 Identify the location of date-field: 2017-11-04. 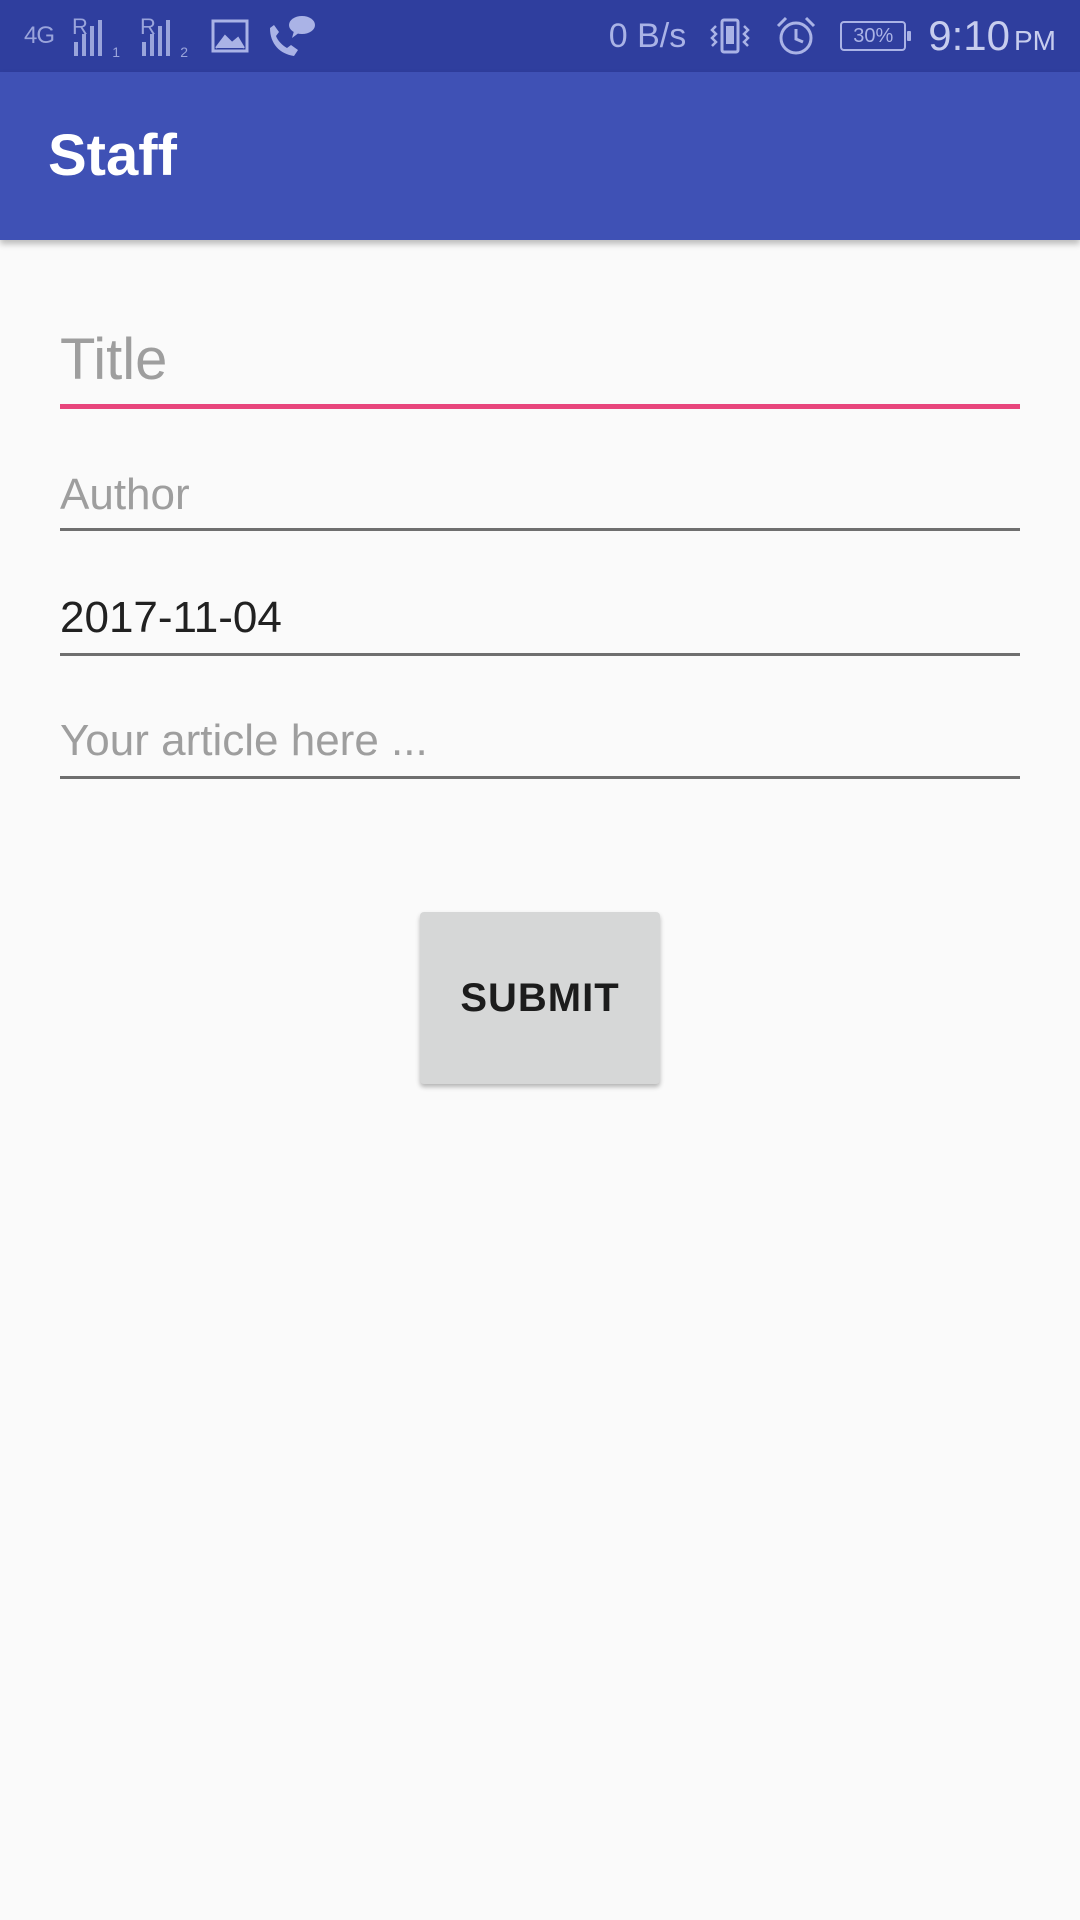
(540, 616).